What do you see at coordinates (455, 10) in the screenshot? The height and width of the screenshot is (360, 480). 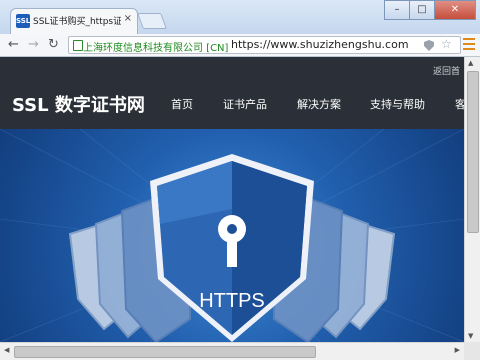 I see `close-window-button: ✕` at bounding box center [455, 10].